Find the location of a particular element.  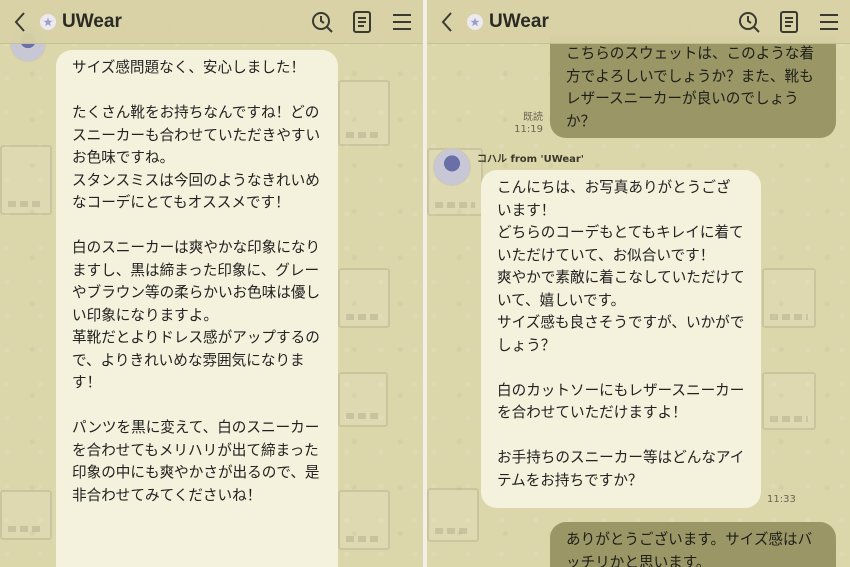

read-label: 既読 is located at coordinates (533, 117).